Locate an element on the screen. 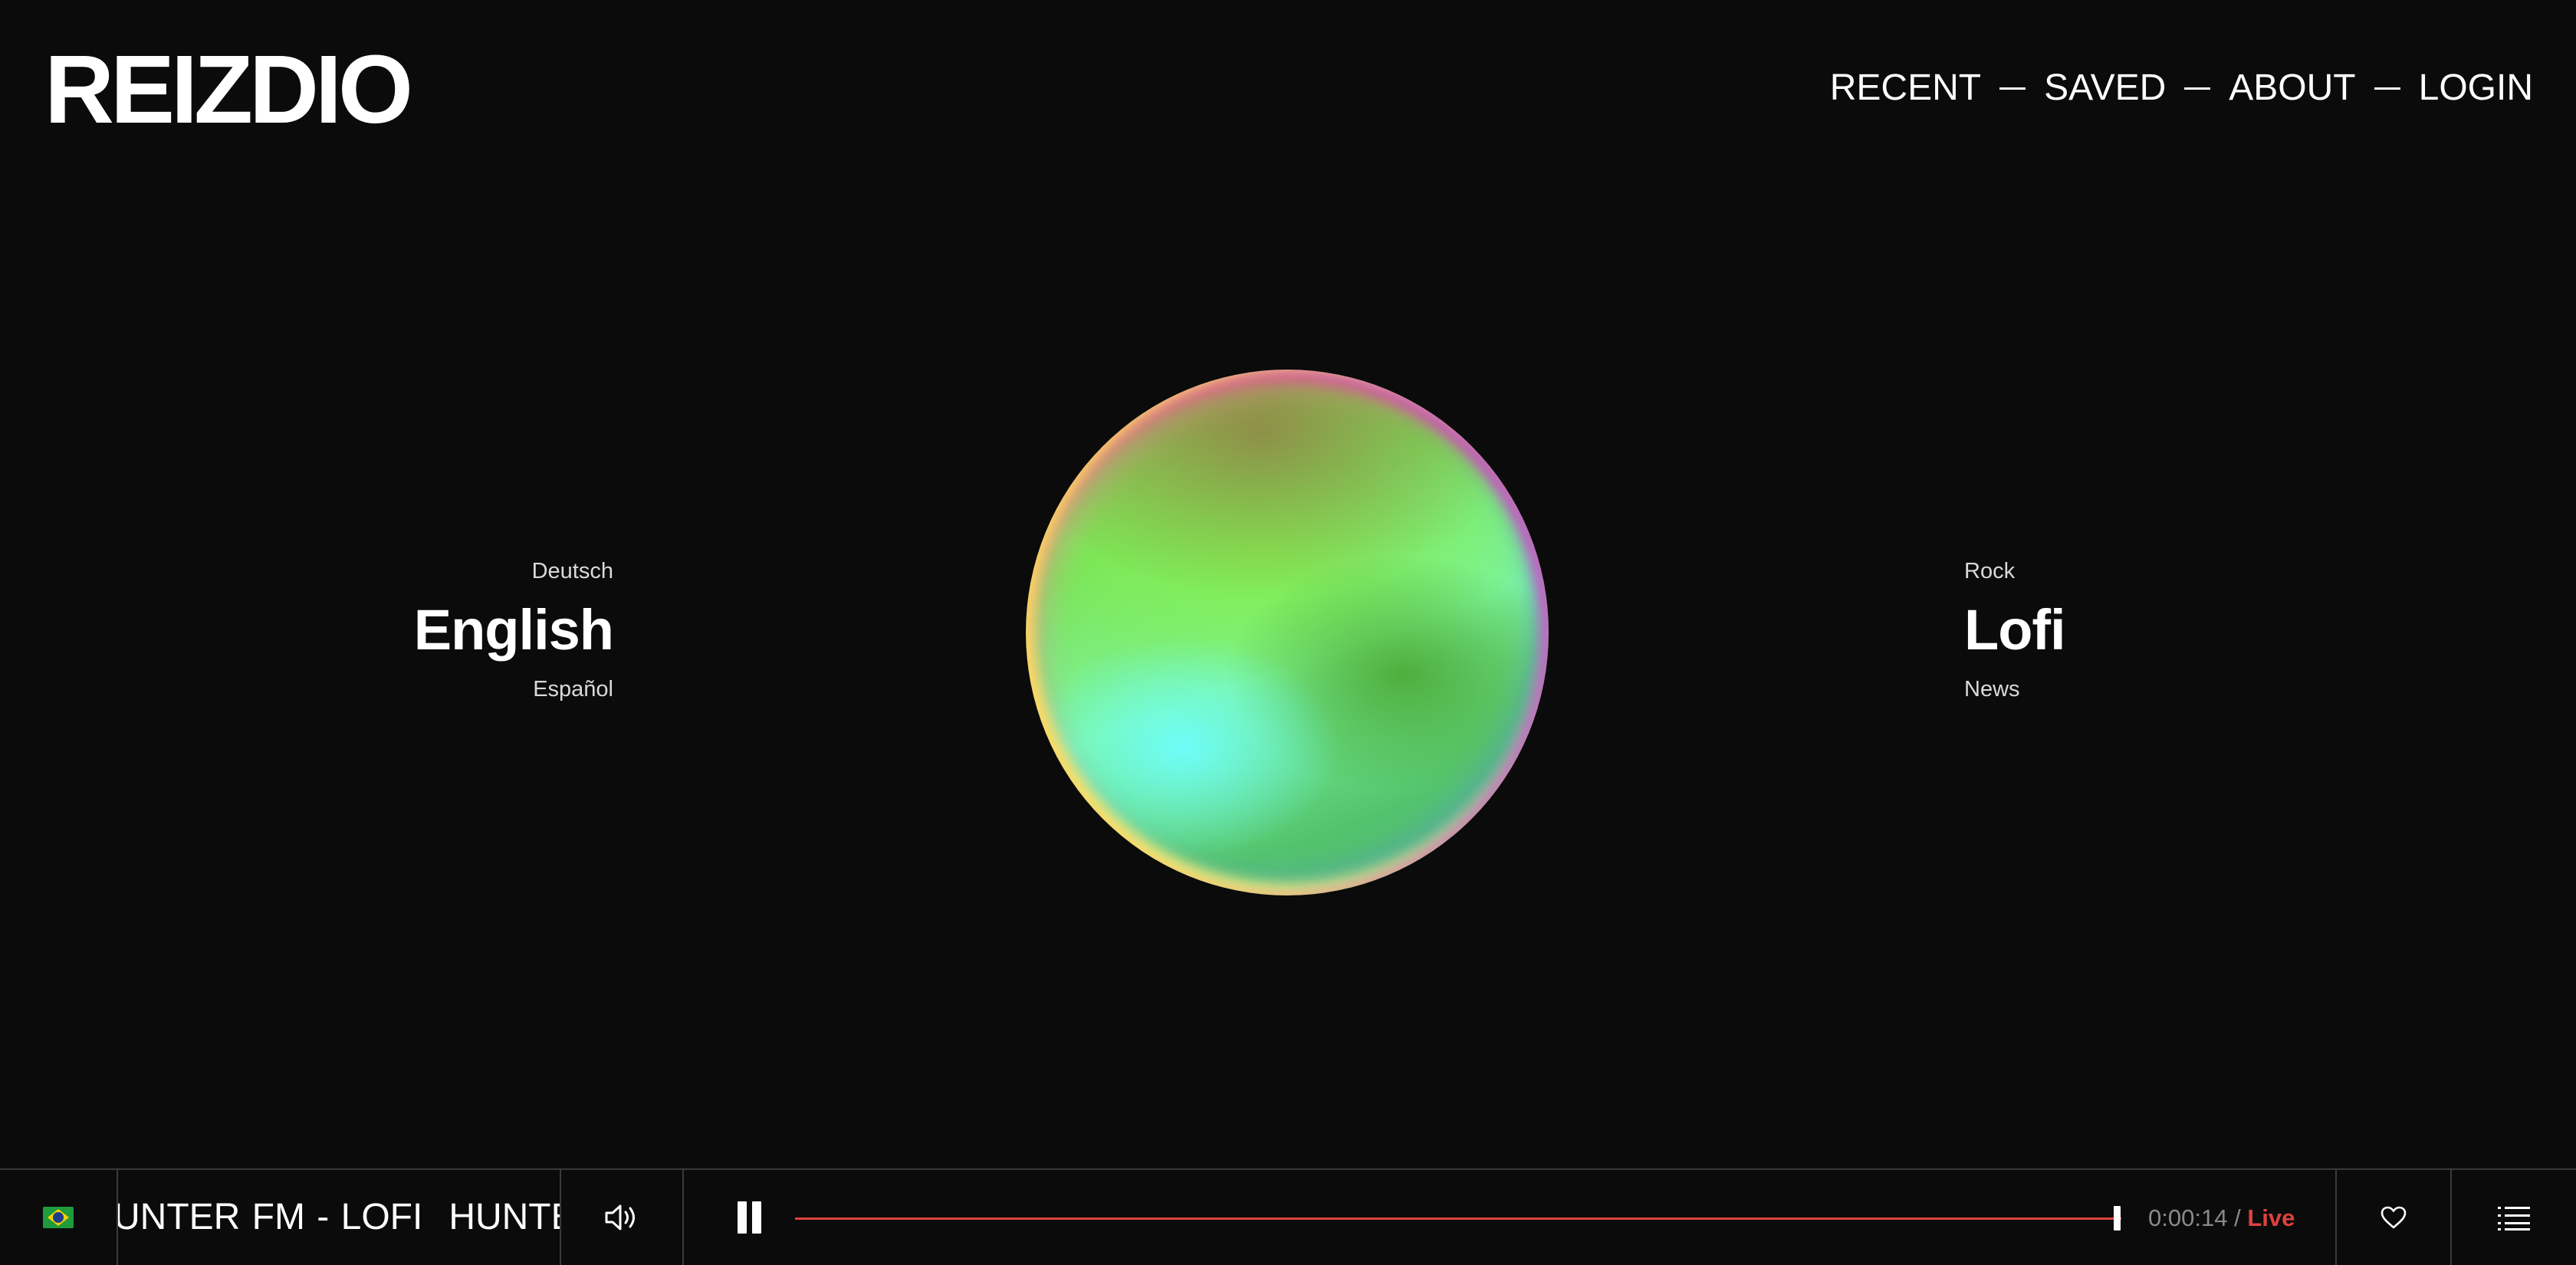 The image size is (2576, 1265). heart-icon is located at coordinates (2393, 1217).